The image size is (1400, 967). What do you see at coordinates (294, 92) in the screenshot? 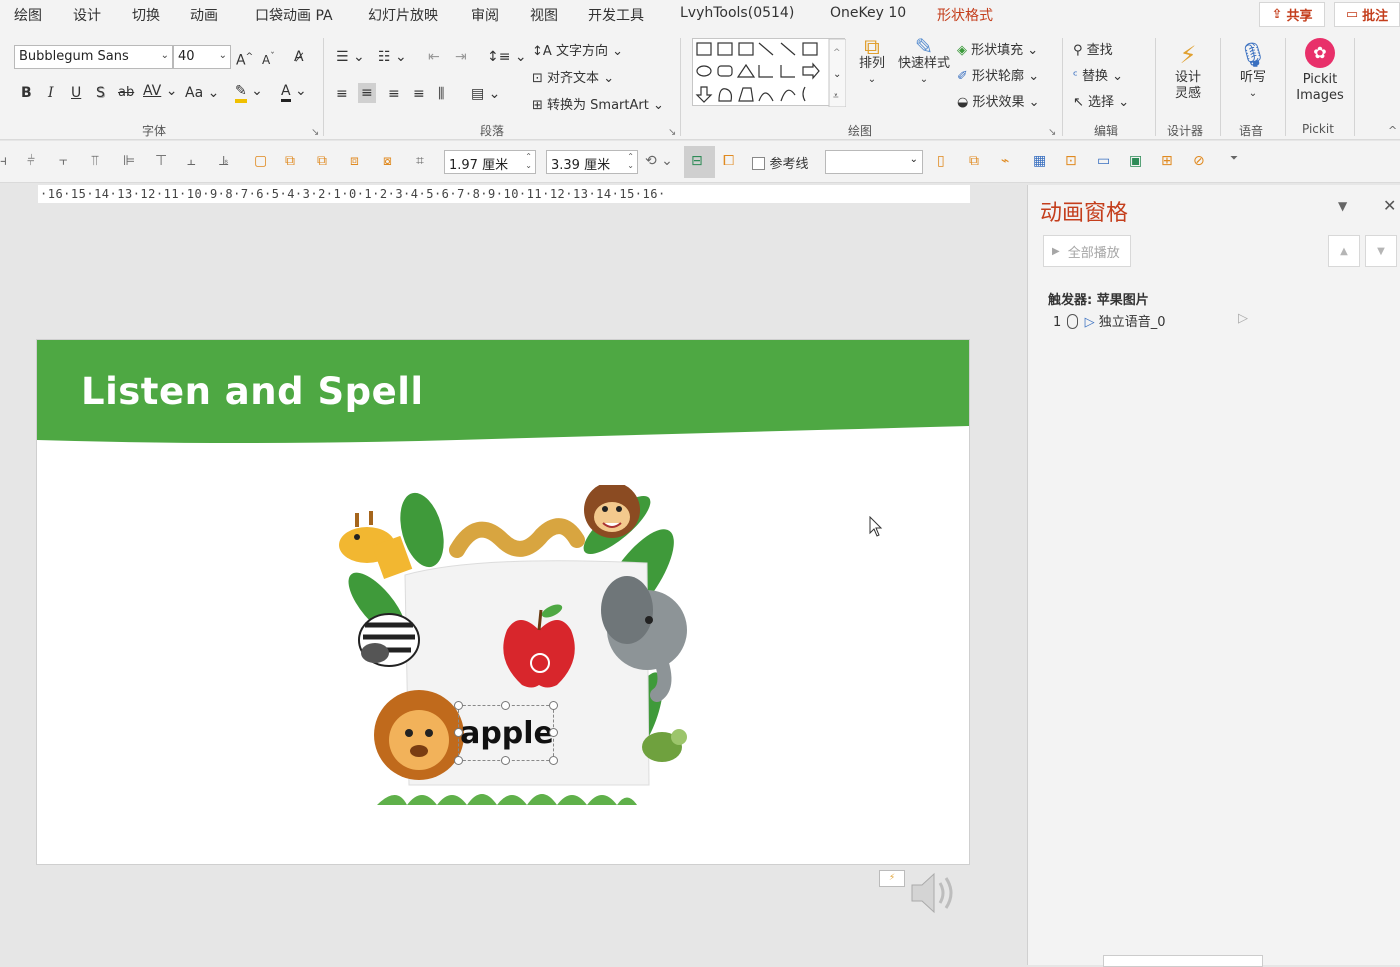
I see `font-color-button: A ⌄` at bounding box center [294, 92].